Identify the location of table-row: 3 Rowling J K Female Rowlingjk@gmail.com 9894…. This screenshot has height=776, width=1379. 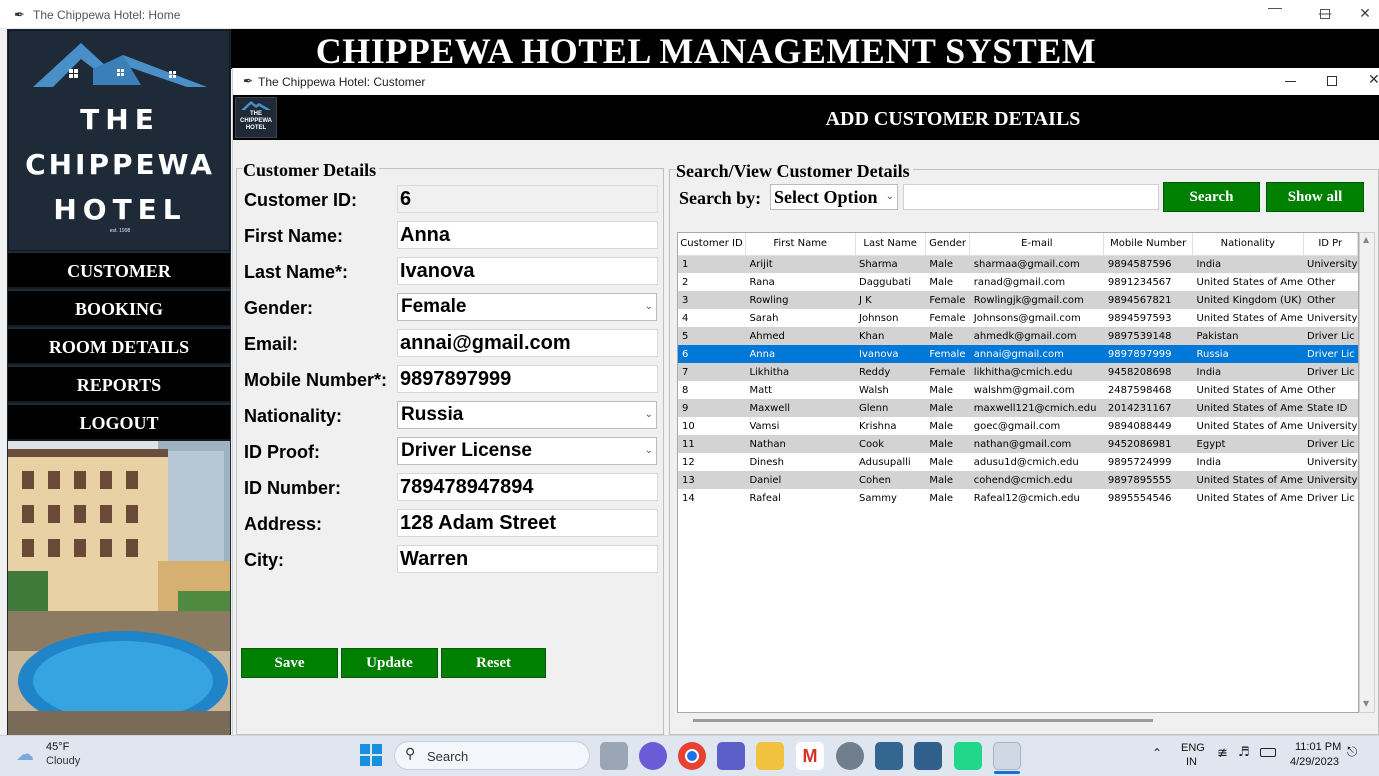
(1018, 300).